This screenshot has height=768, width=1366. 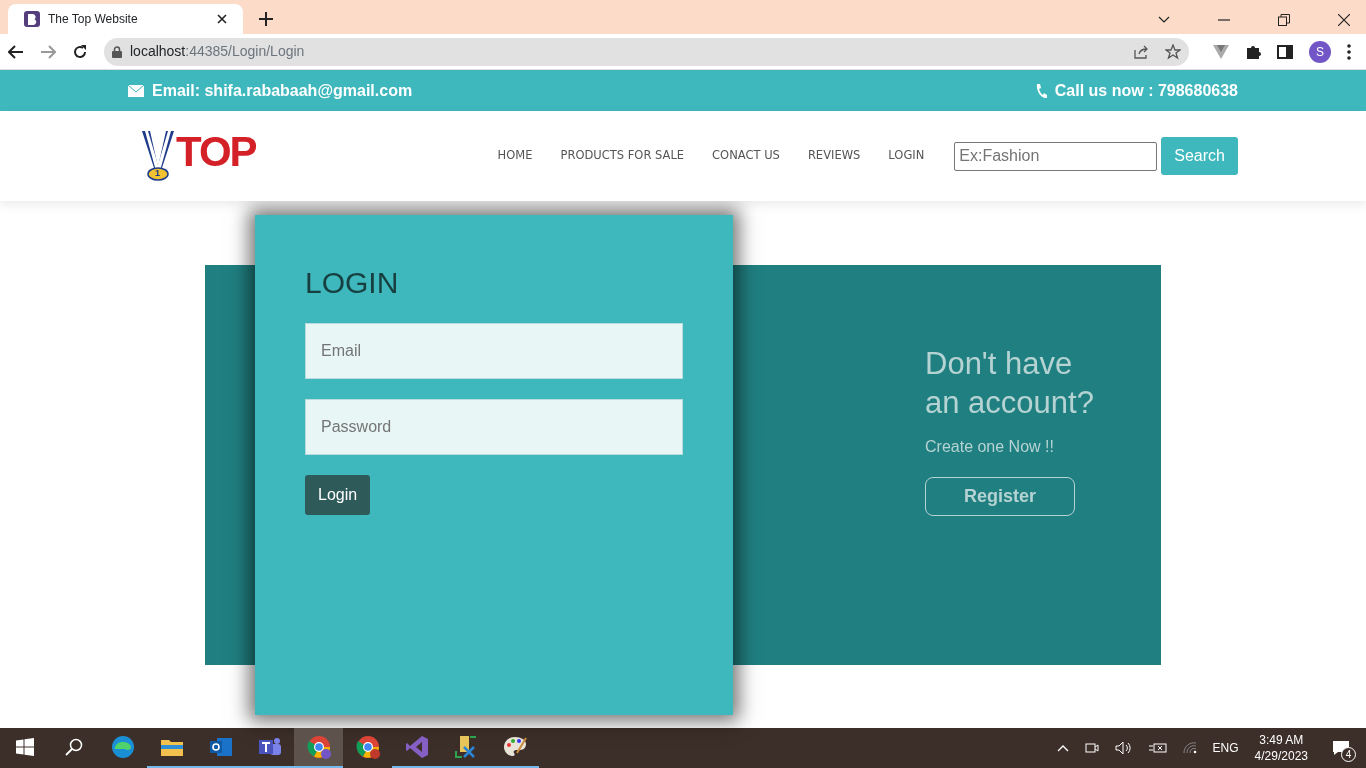 I want to click on language-indicator: ENG, so click(x=1225, y=748).